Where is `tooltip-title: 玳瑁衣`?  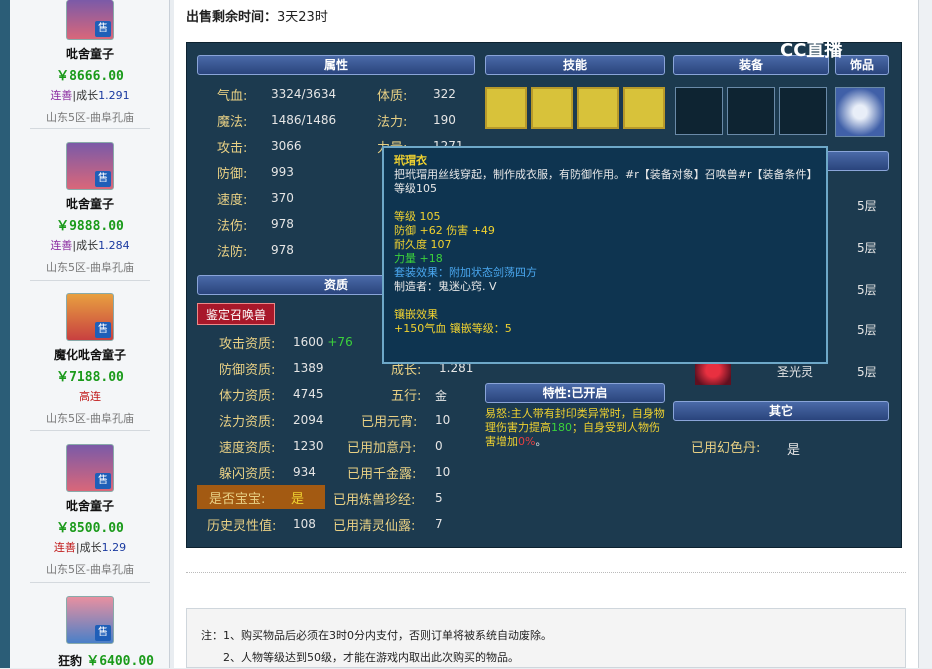 tooltip-title: 玳瑁衣 is located at coordinates (410, 160).